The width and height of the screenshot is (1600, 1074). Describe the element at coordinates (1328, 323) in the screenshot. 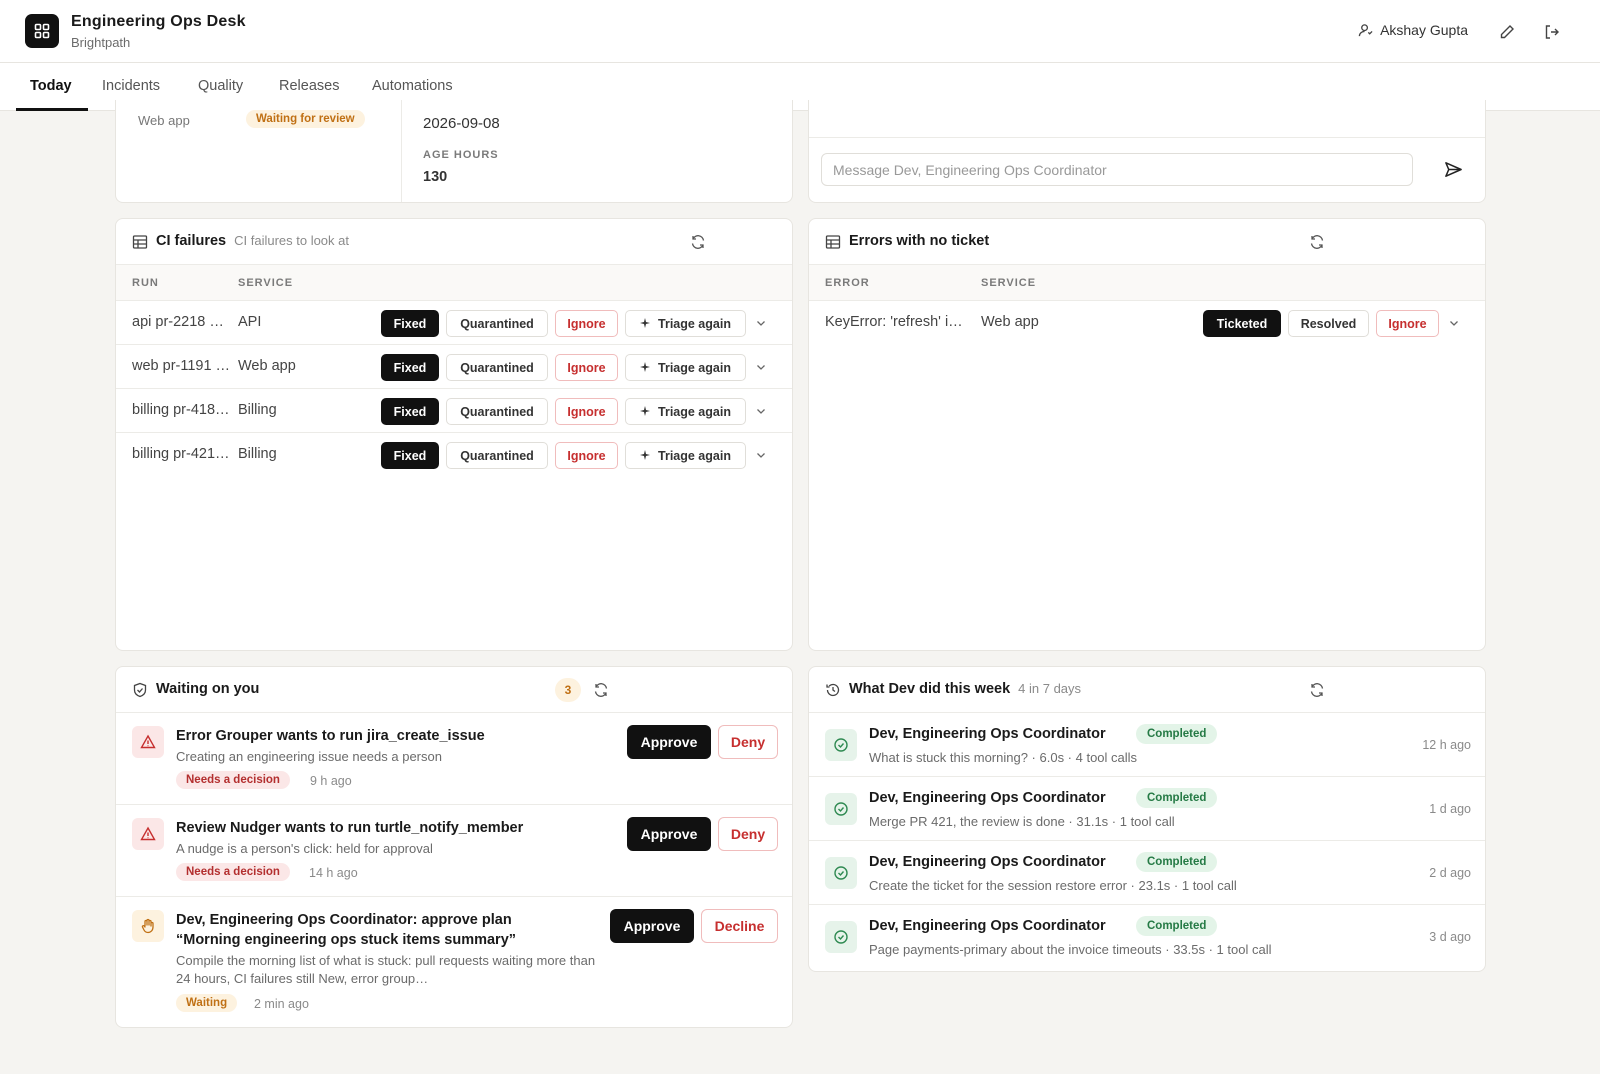

I see `resolved-button: Resolved` at that location.